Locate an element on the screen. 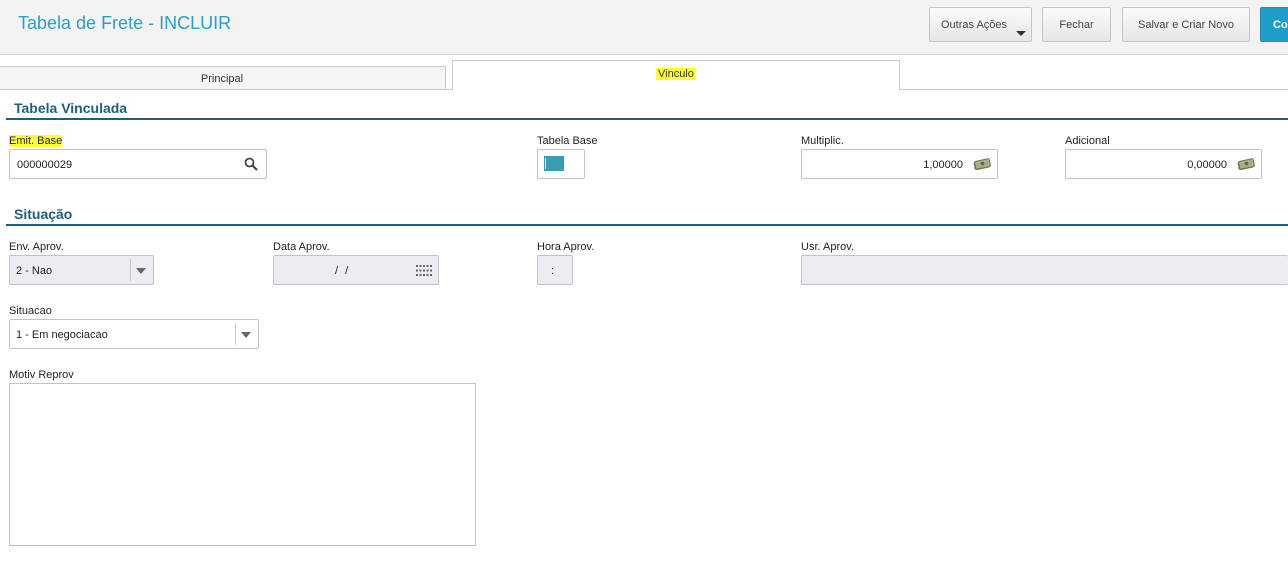  situacao-value: 1 - Em negociacao is located at coordinates (62, 335).